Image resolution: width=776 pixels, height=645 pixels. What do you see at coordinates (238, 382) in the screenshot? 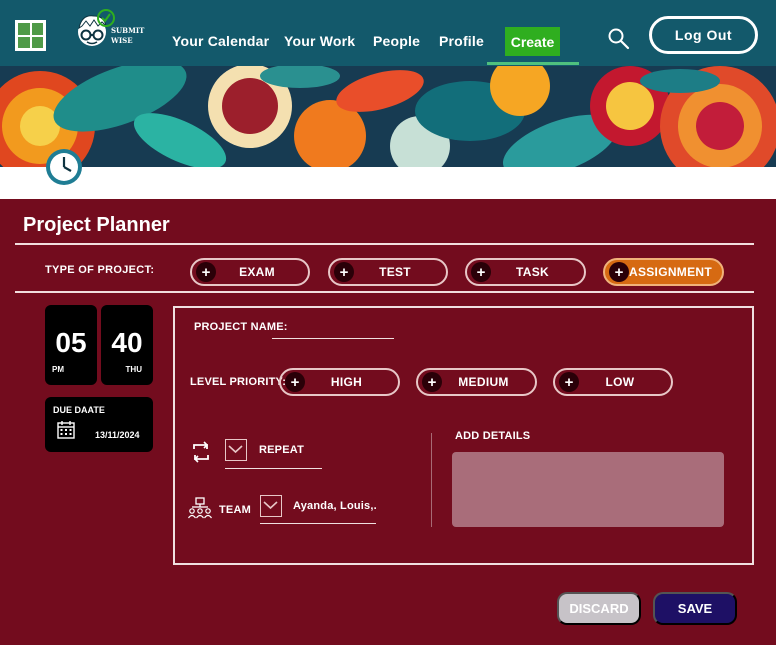
I see `priority-label: LEVEL PRIORITY:` at bounding box center [238, 382].